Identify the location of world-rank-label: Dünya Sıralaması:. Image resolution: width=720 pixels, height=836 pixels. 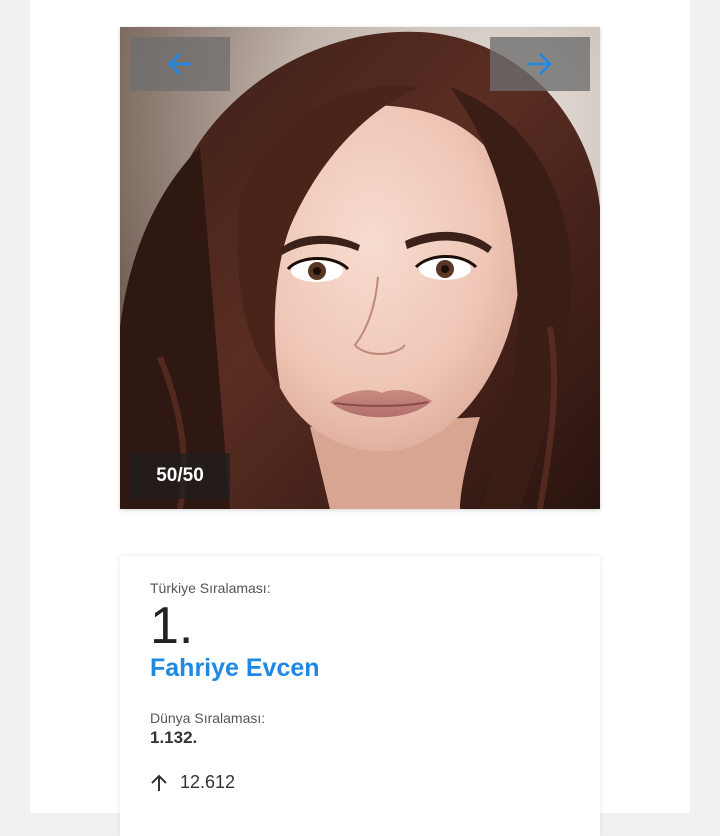
(208, 718).